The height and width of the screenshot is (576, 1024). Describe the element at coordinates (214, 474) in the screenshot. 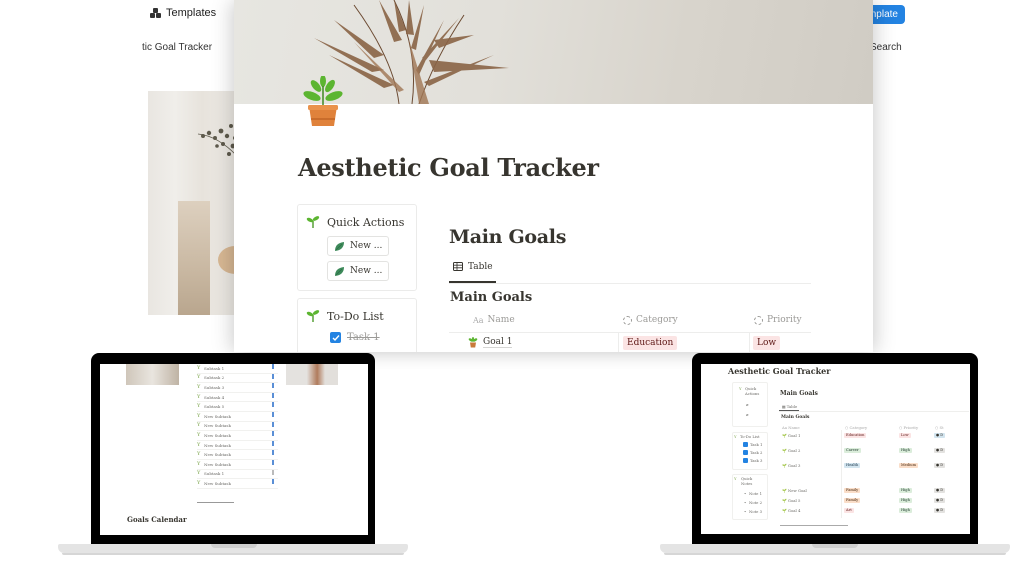

I see `subtask-label: Subtask 1` at that location.